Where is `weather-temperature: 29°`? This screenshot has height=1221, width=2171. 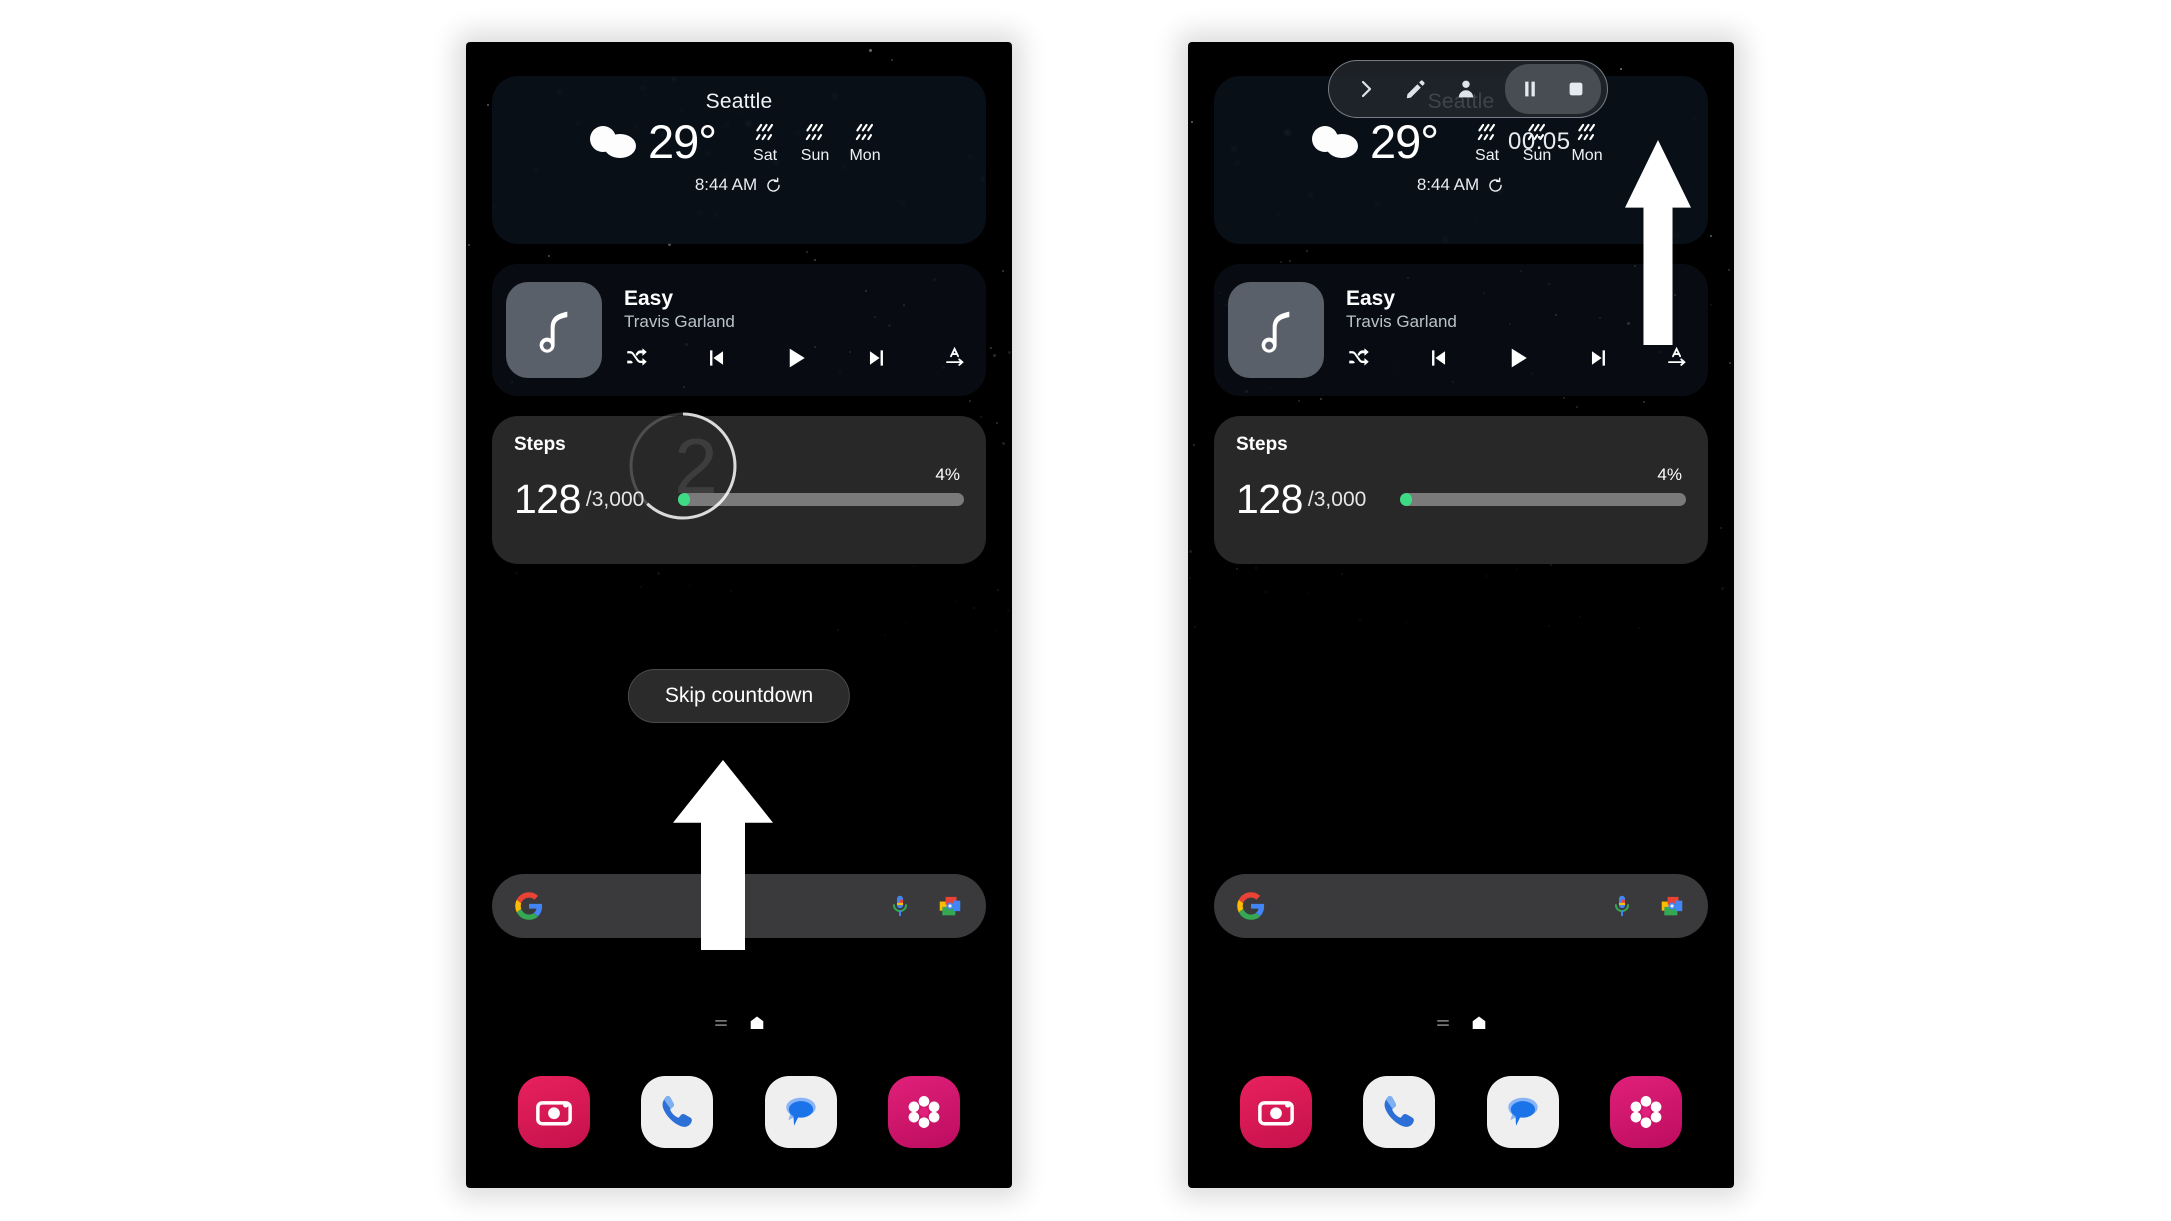
weather-temperature: 29° is located at coordinates (1404, 141).